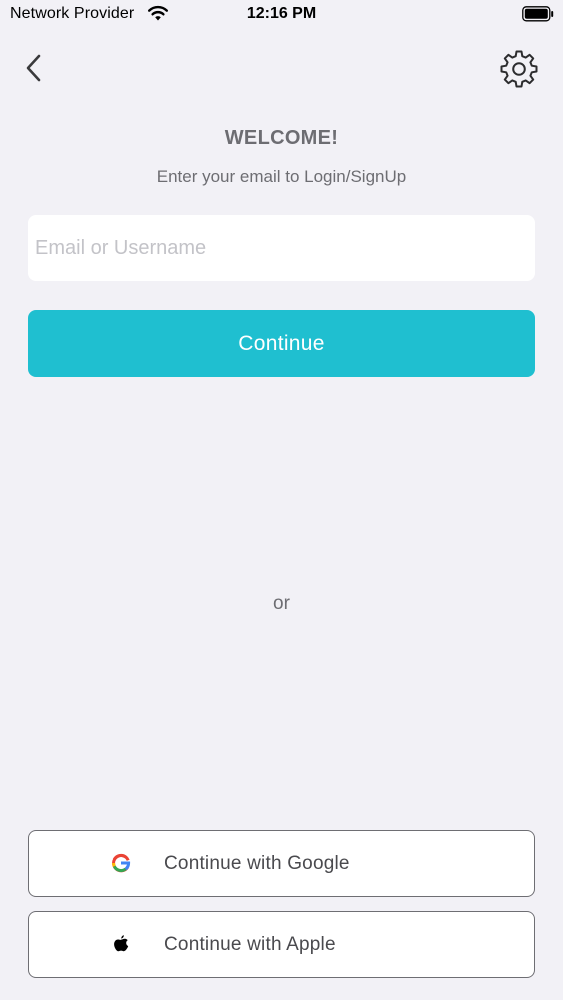 This screenshot has height=1000, width=563. Describe the element at coordinates (538, 14) in the screenshot. I see `battery-icon` at that location.